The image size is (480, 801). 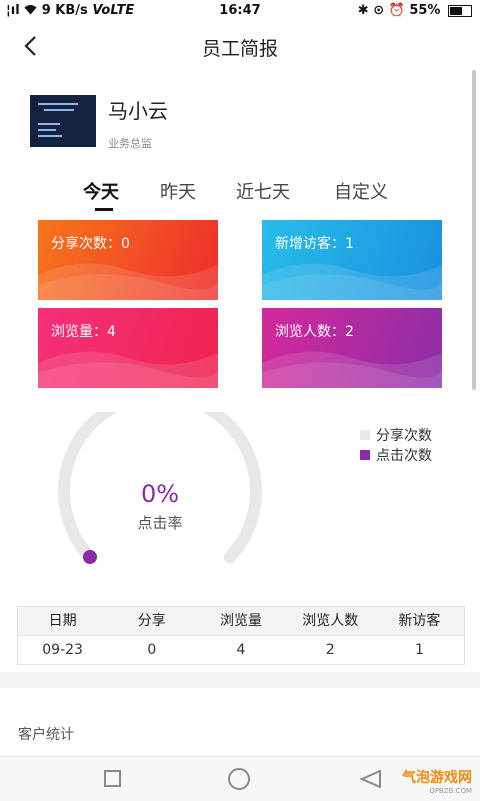 What do you see at coordinates (62, 621) in the screenshot?
I see `column-header: 日期` at bounding box center [62, 621].